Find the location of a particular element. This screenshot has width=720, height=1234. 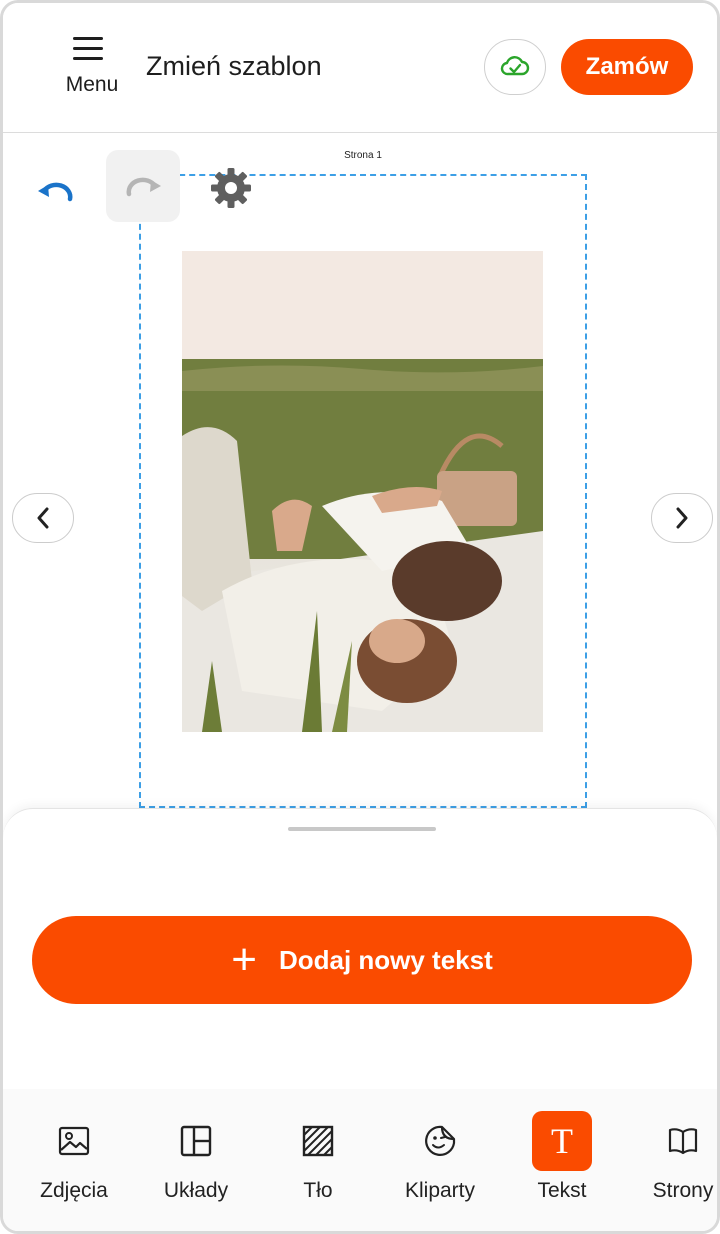

change-template-link: Zmień szablon is located at coordinates (234, 66).